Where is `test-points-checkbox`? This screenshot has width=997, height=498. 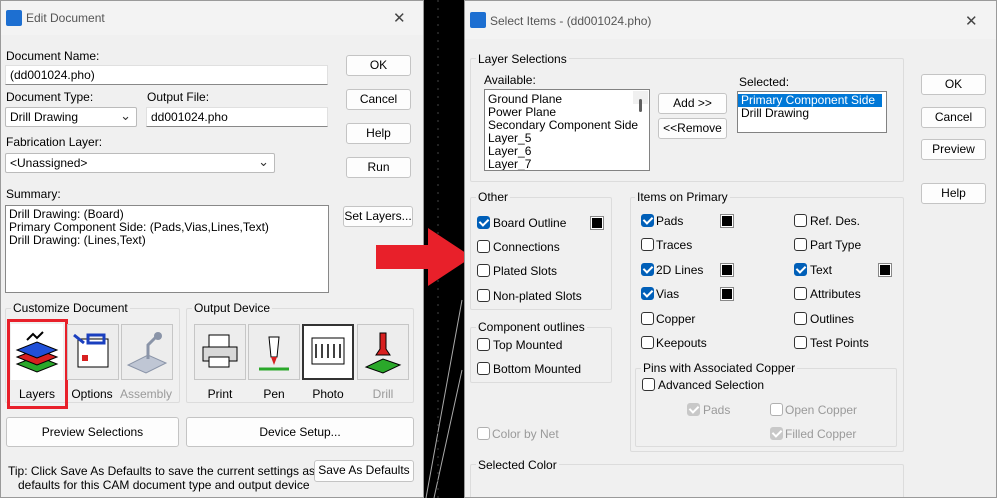 test-points-checkbox is located at coordinates (800, 342).